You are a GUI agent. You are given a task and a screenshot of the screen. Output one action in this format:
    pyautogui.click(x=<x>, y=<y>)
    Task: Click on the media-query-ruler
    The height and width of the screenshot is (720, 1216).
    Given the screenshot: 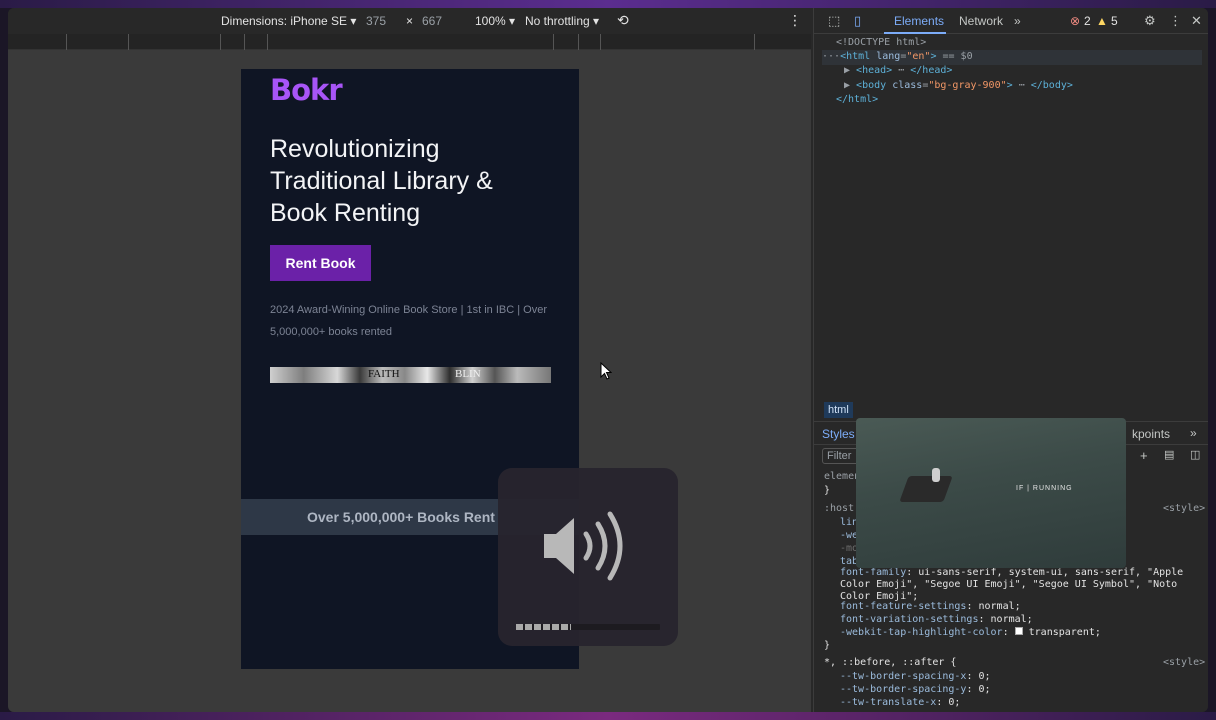 What is the action you would take?
    pyautogui.click(x=409, y=42)
    